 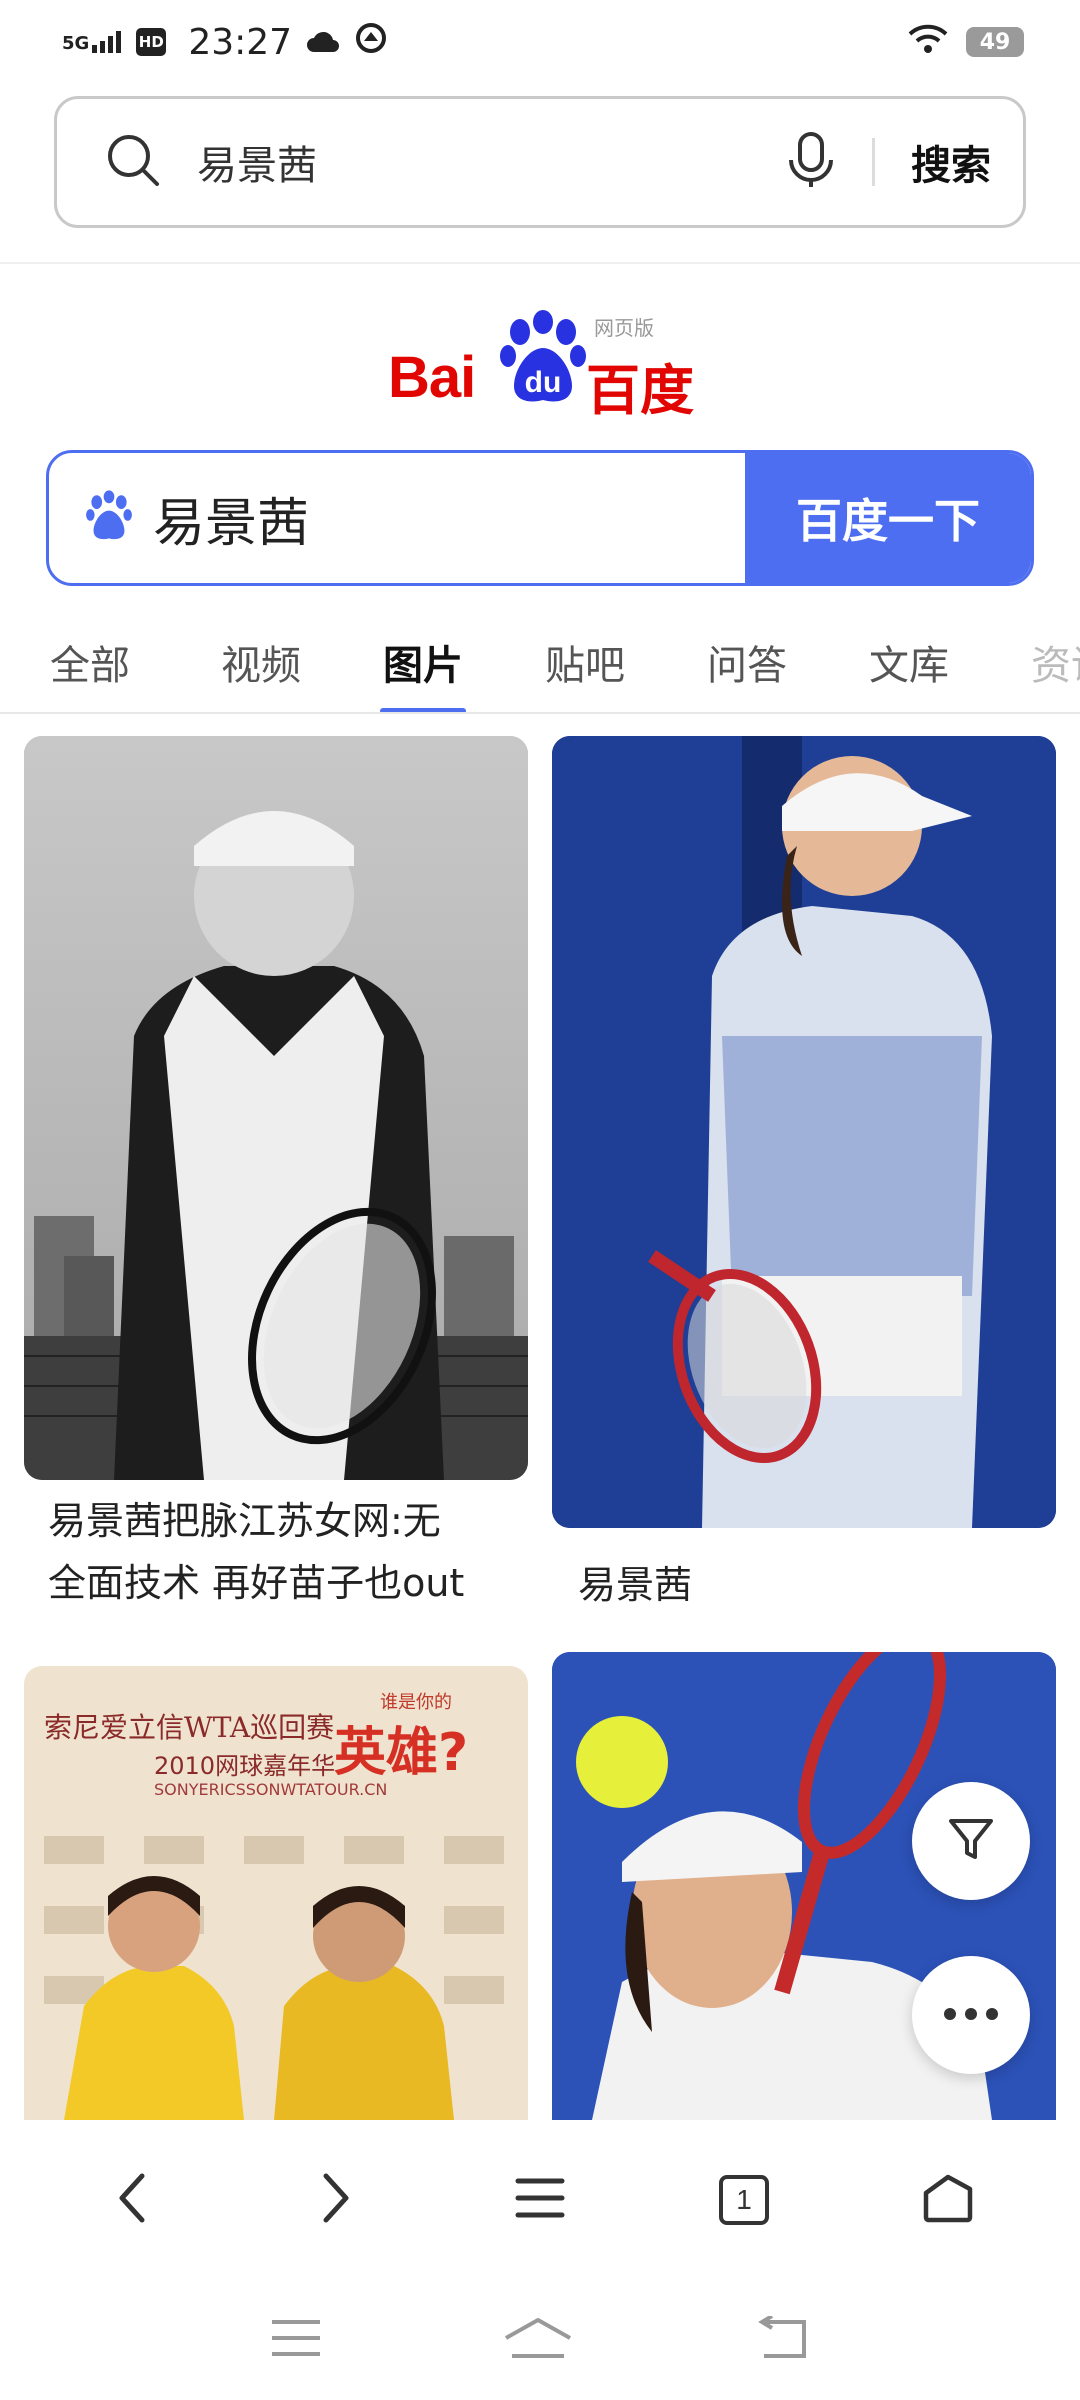 I want to click on status-time: 23:27, so click(x=240, y=42).